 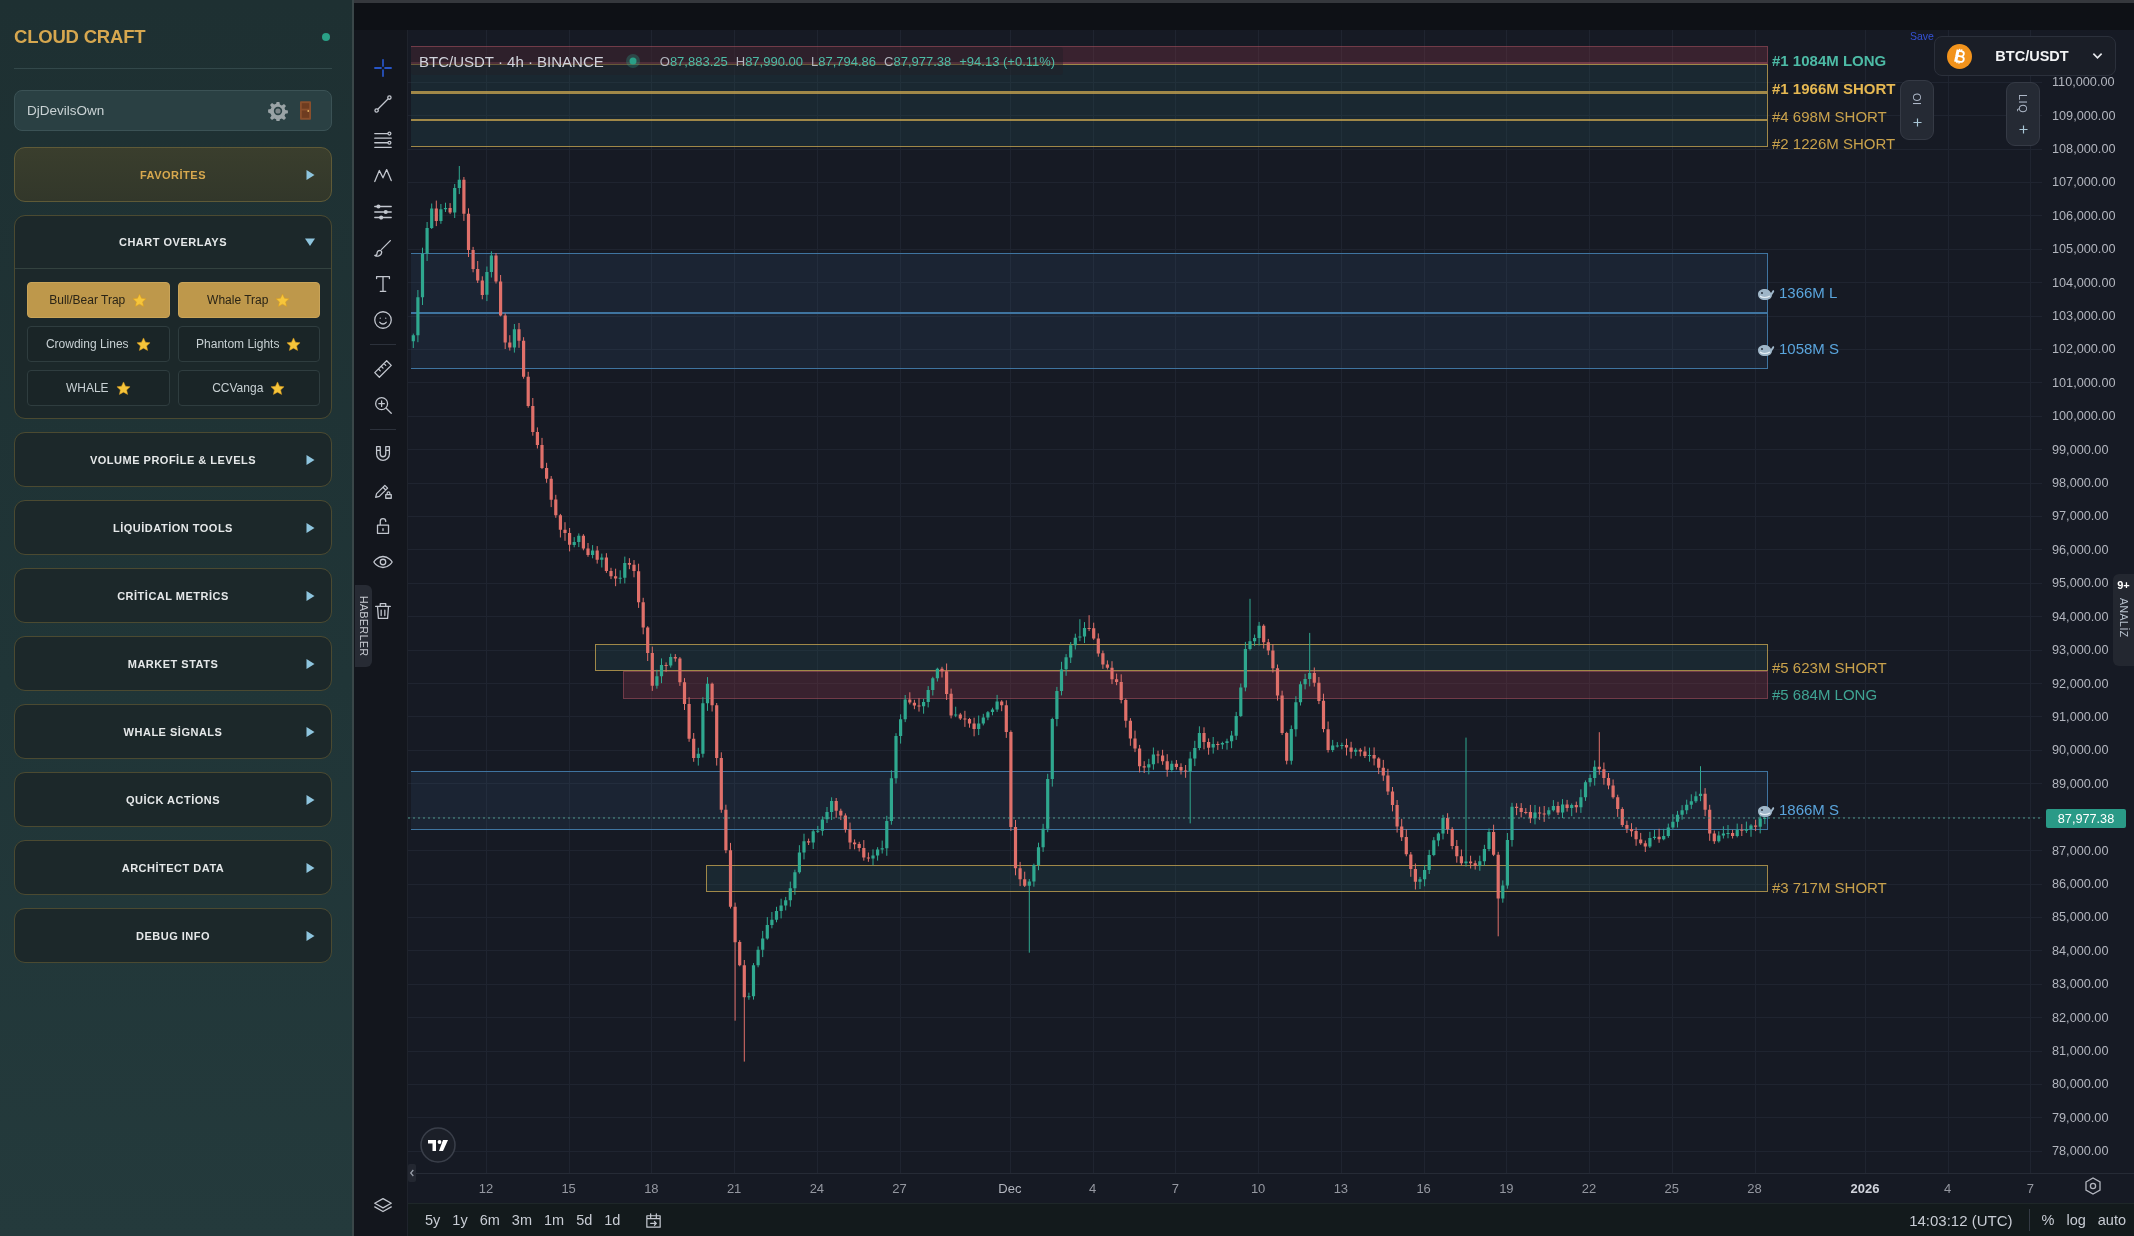 I want to click on price-axis-label: 79,000.00, so click(x=2080, y=1117).